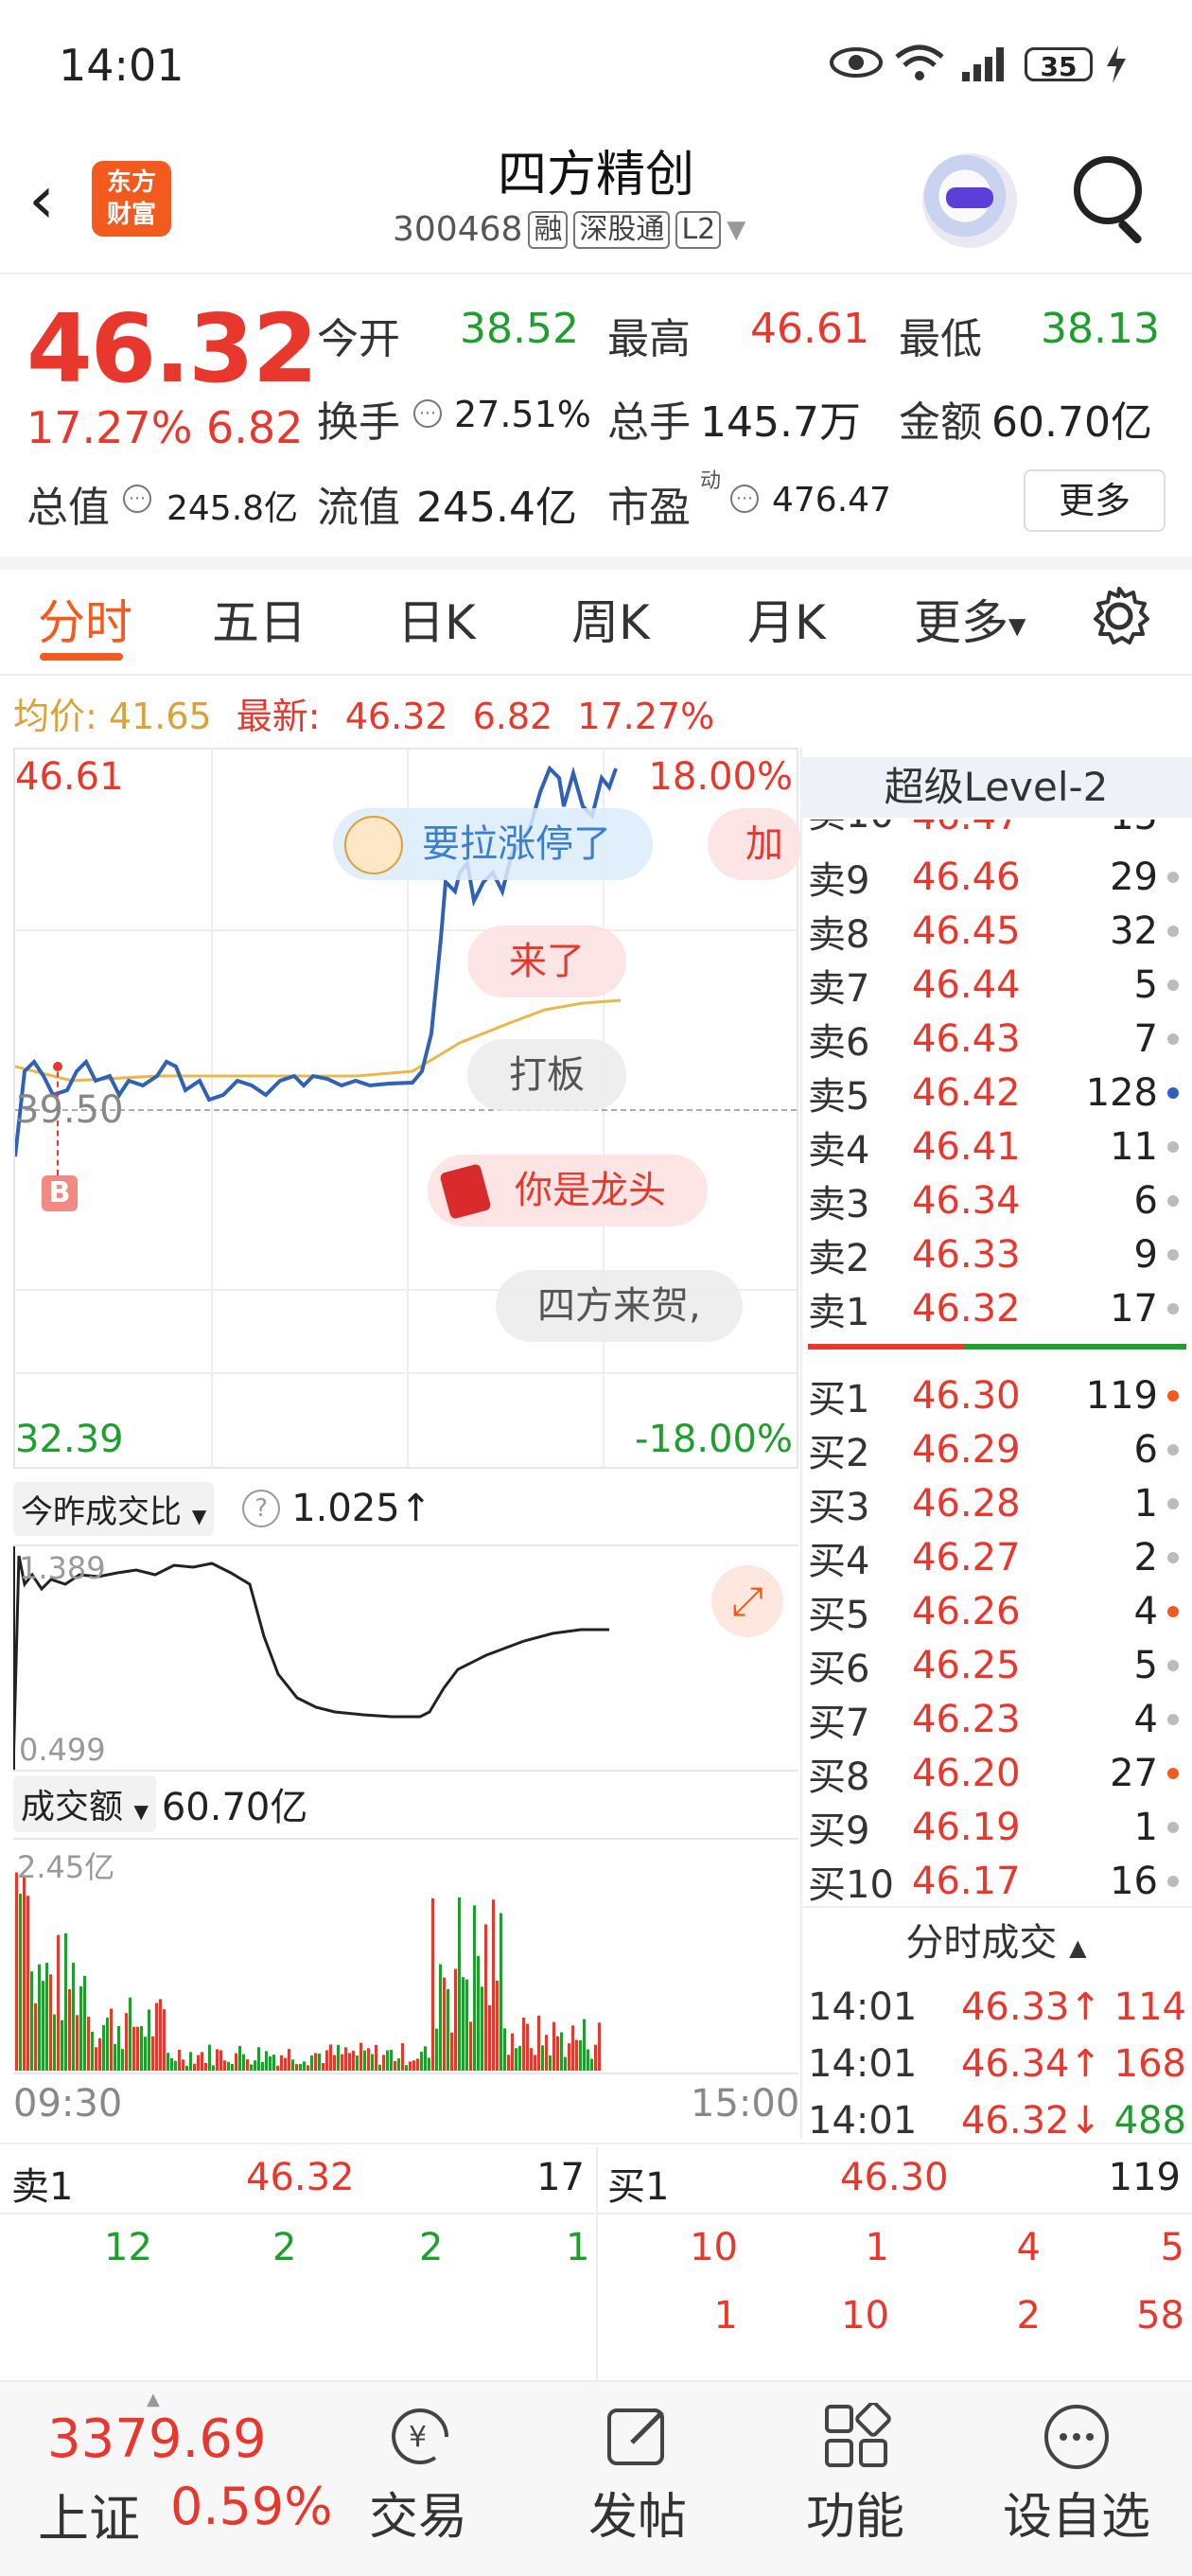  I want to click on trade-button: 交易, so click(418, 2512).